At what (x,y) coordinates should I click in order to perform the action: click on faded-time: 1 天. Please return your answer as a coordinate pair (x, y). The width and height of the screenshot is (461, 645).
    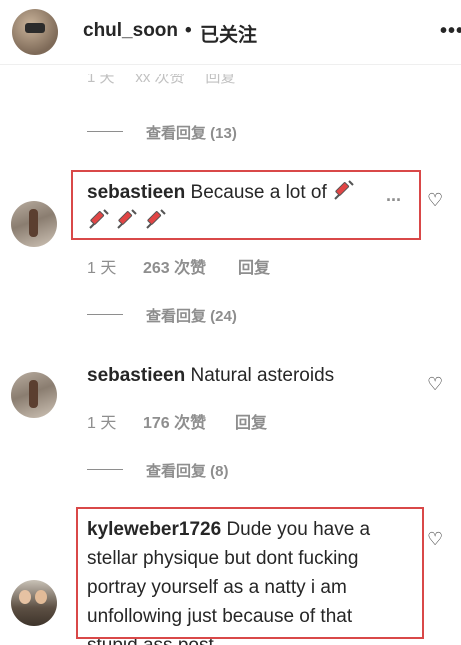
    Looking at the image, I should click on (101, 77).